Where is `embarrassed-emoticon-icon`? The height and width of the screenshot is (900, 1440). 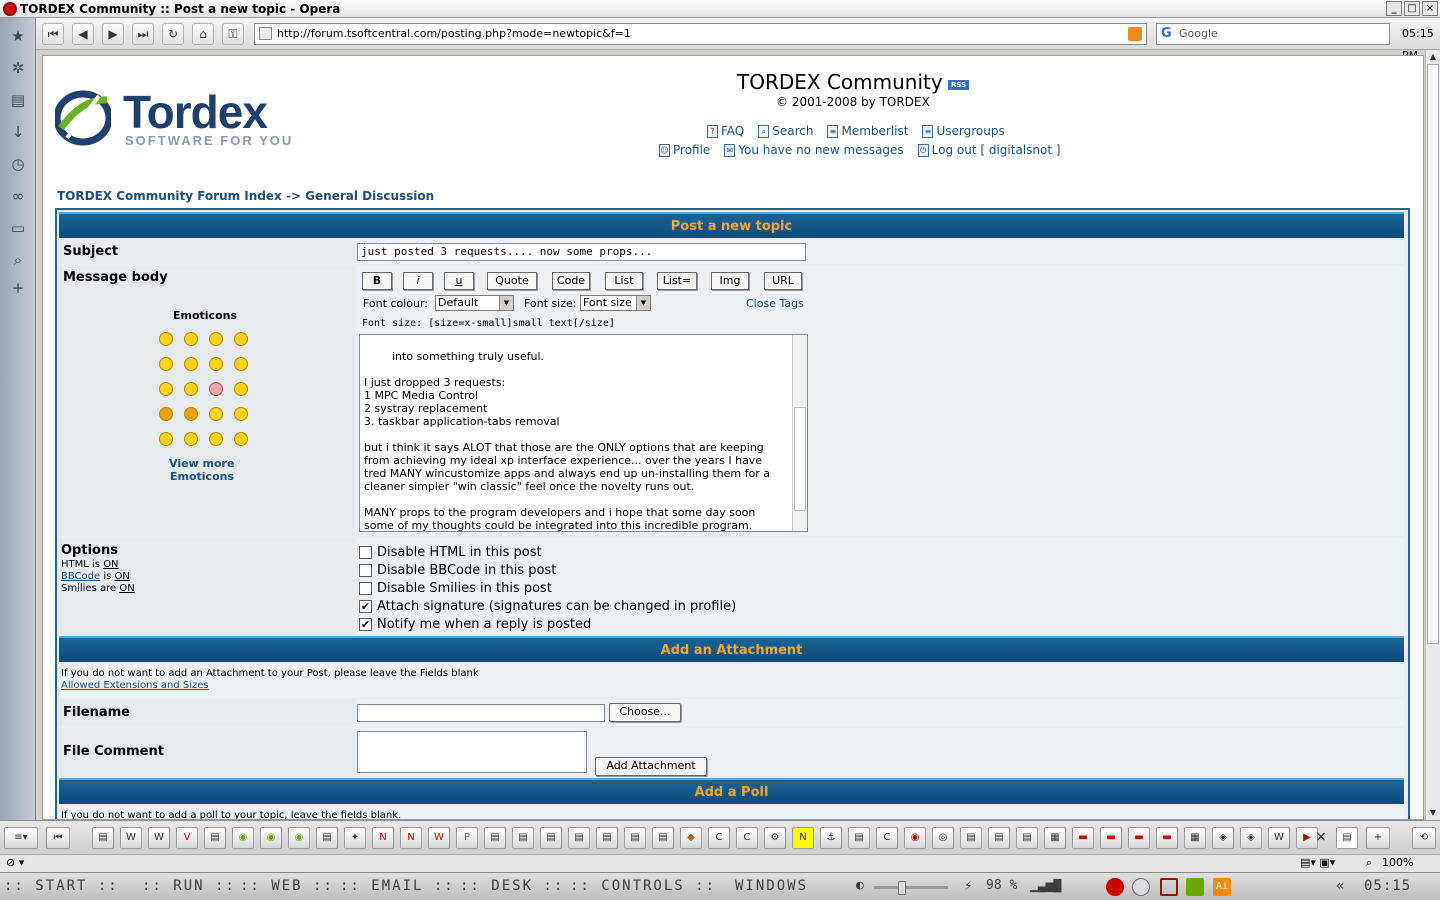 embarrassed-emoticon-icon is located at coordinates (216, 389).